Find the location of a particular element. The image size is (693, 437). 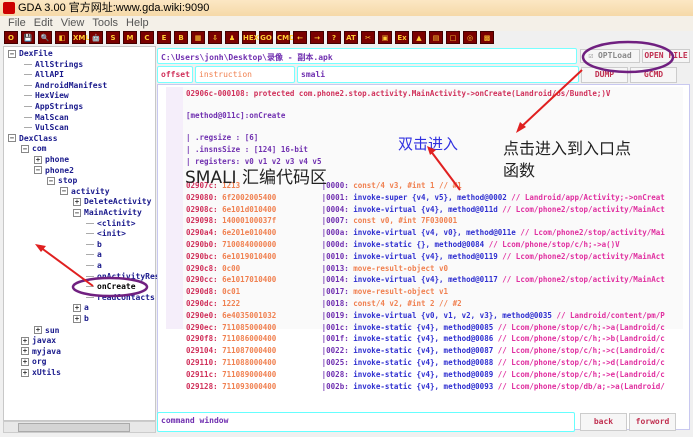

arrow-to-entry is located at coordinates (551, 99).